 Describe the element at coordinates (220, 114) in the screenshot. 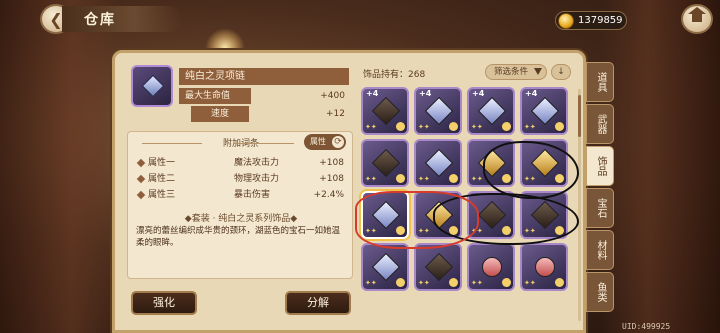

I see `stat-label: 速度` at that location.